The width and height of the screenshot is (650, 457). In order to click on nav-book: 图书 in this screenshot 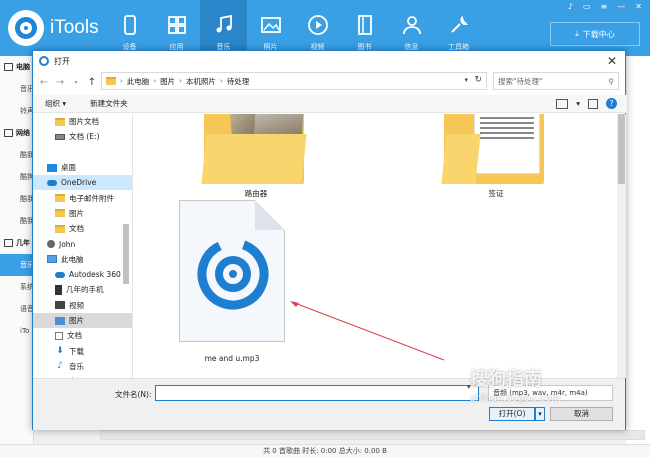, I will do `click(364, 28)`.